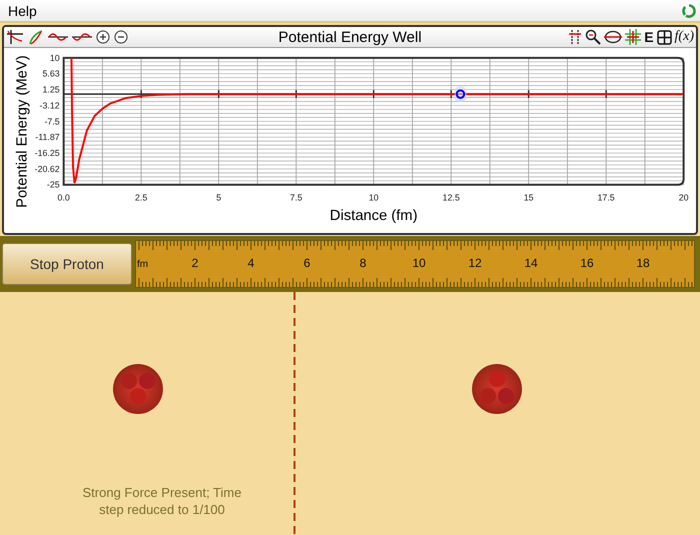 The image size is (700, 535). I want to click on x-tick-label: 7.5, so click(296, 197).